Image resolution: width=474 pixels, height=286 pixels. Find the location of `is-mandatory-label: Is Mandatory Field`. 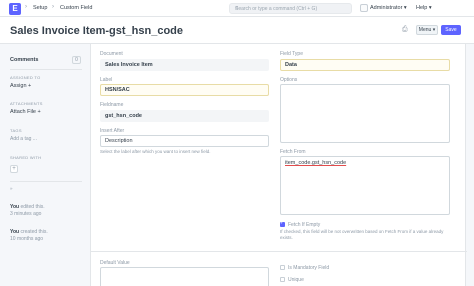

is-mandatory-label: Is Mandatory Field is located at coordinates (309, 268).